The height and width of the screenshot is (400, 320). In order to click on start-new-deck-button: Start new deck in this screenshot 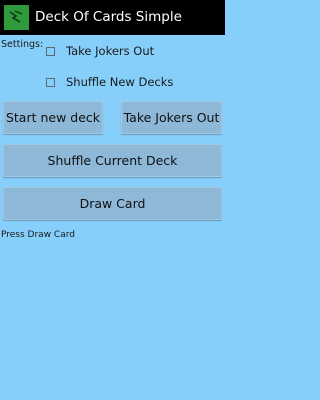, I will do `click(53, 117)`.